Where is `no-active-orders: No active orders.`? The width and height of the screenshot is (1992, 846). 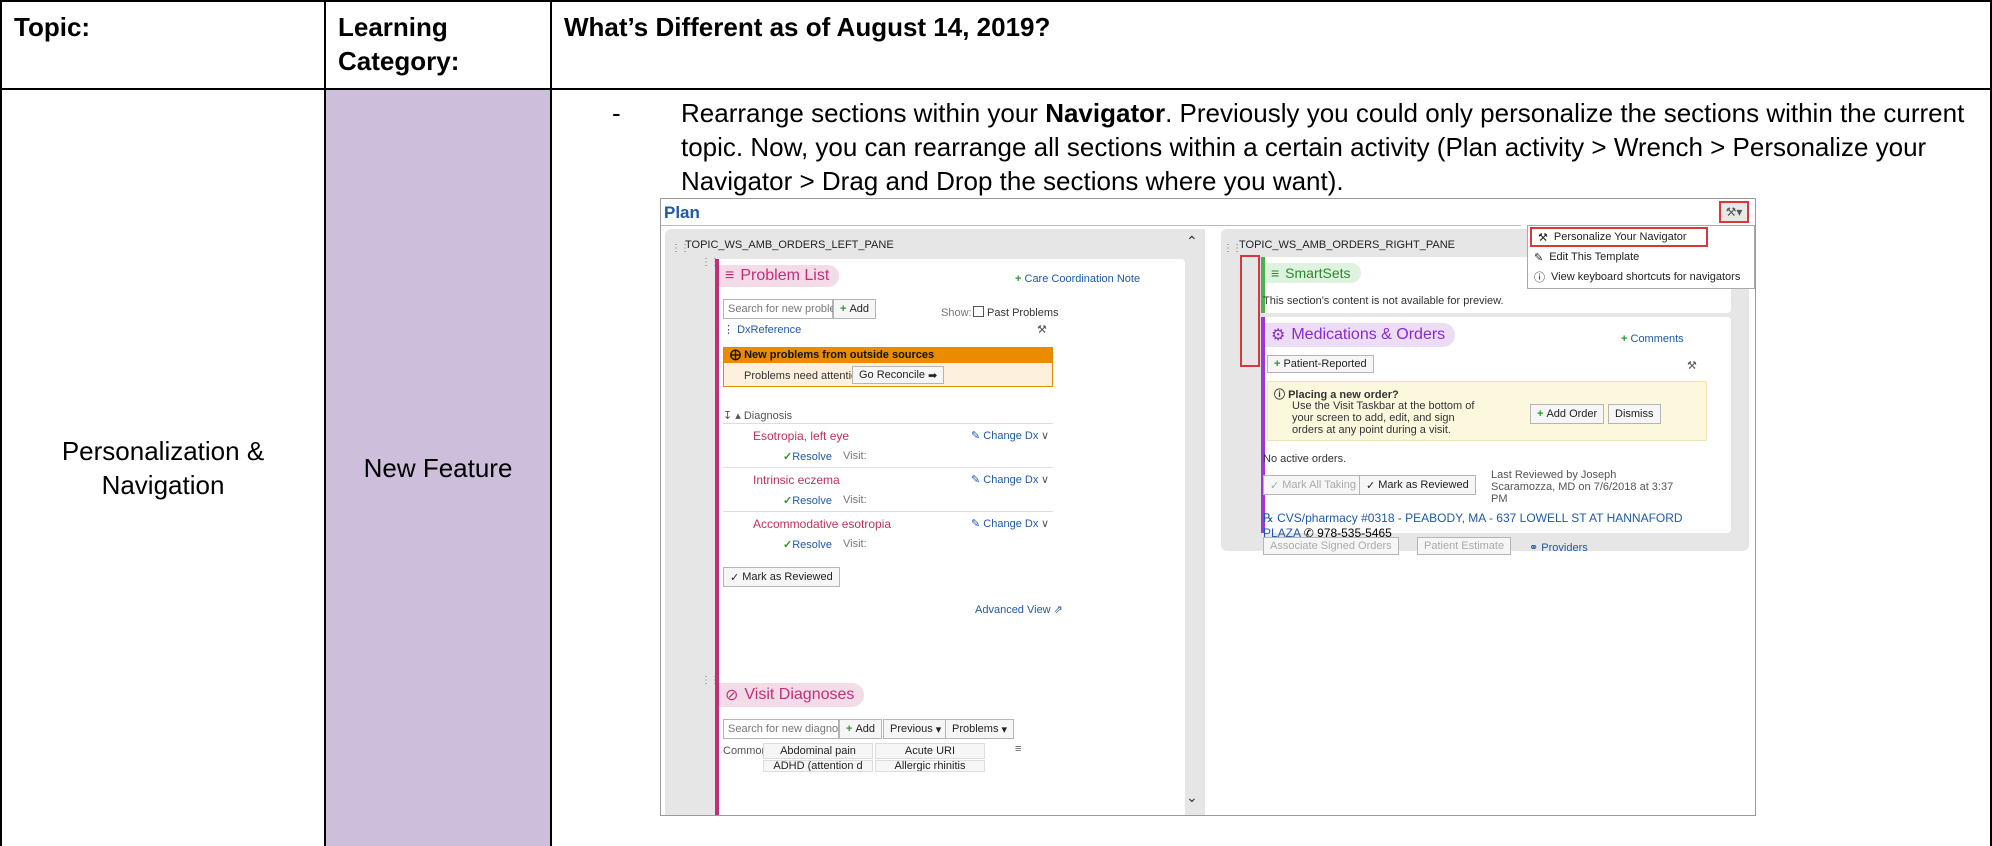
no-active-orders: No active orders. is located at coordinates (1305, 459).